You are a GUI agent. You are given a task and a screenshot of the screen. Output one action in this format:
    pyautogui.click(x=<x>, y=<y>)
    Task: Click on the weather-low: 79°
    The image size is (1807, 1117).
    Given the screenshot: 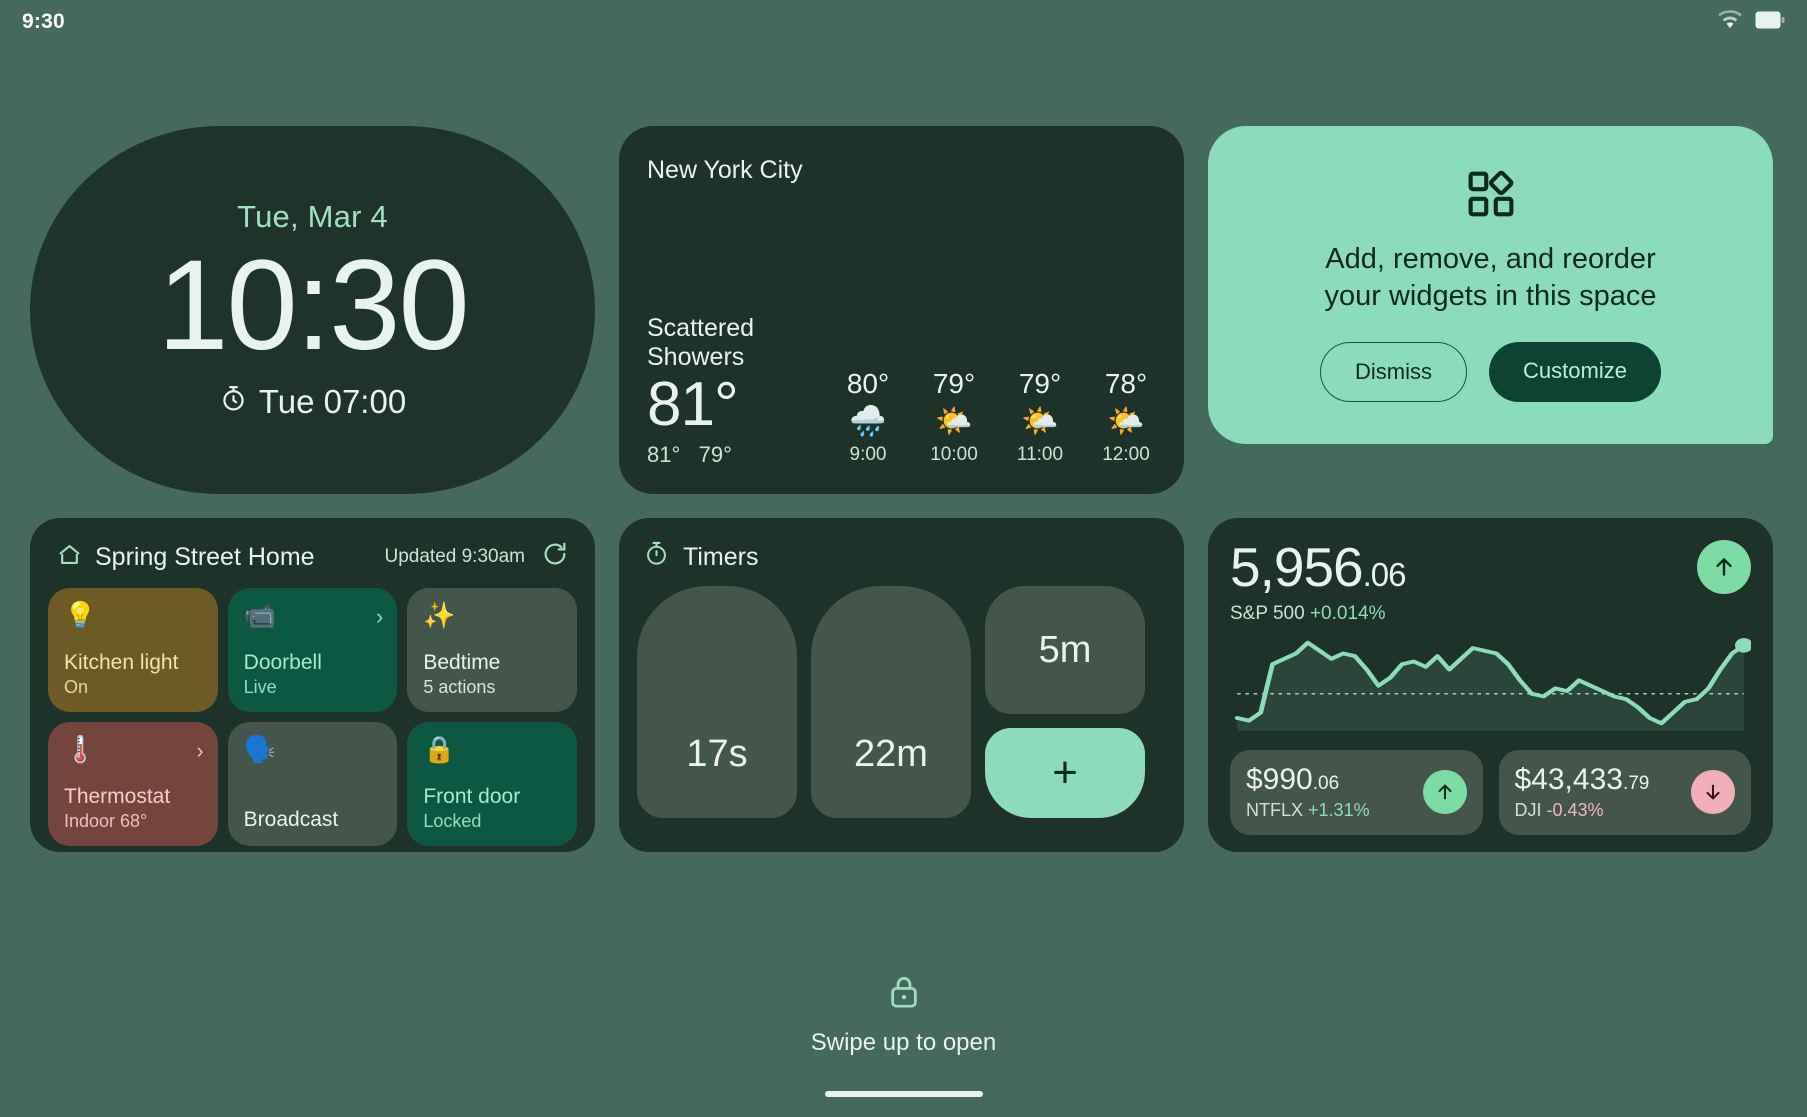 What is the action you would take?
    pyautogui.click(x=715, y=454)
    